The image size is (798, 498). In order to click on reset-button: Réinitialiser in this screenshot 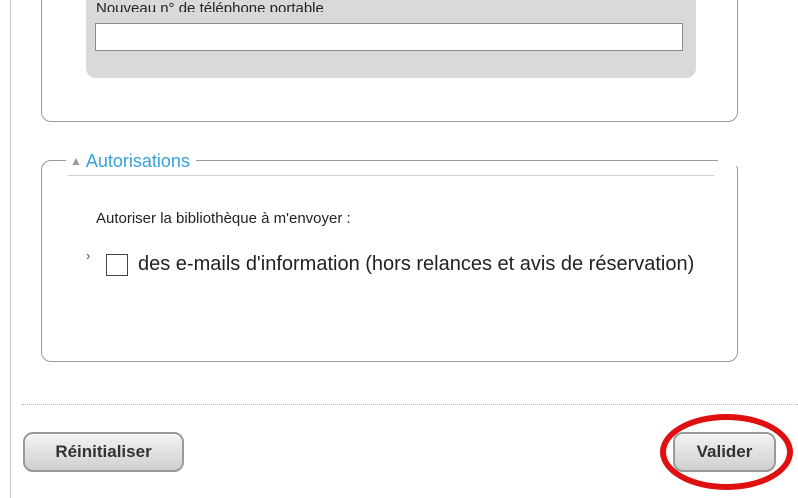, I will do `click(103, 452)`.